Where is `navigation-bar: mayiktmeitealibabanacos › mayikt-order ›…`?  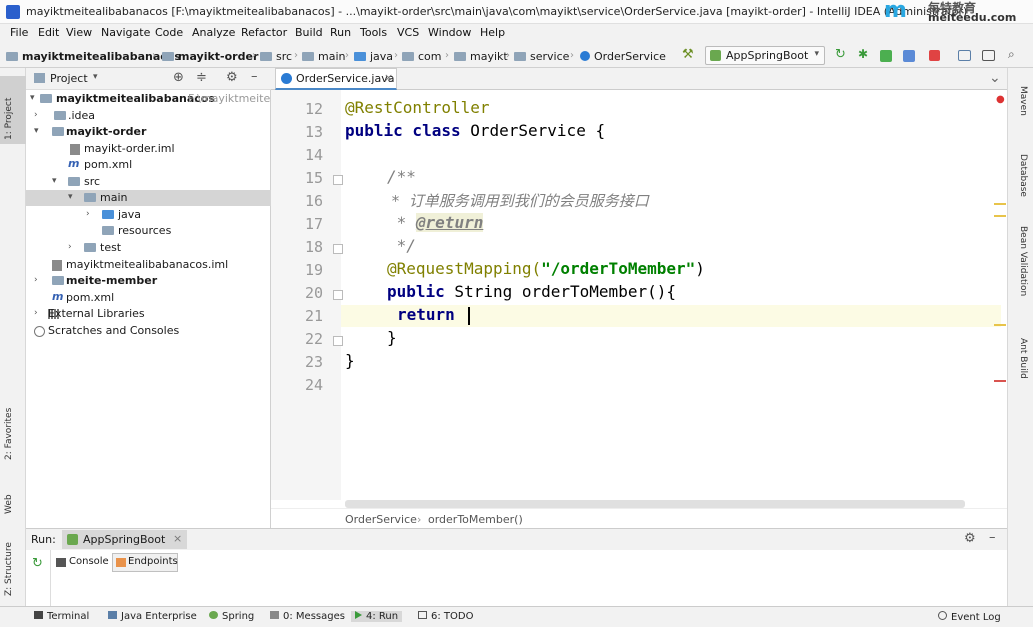
navigation-bar: mayiktmeitealibabanacos › mayikt-order ›… is located at coordinates (516, 56).